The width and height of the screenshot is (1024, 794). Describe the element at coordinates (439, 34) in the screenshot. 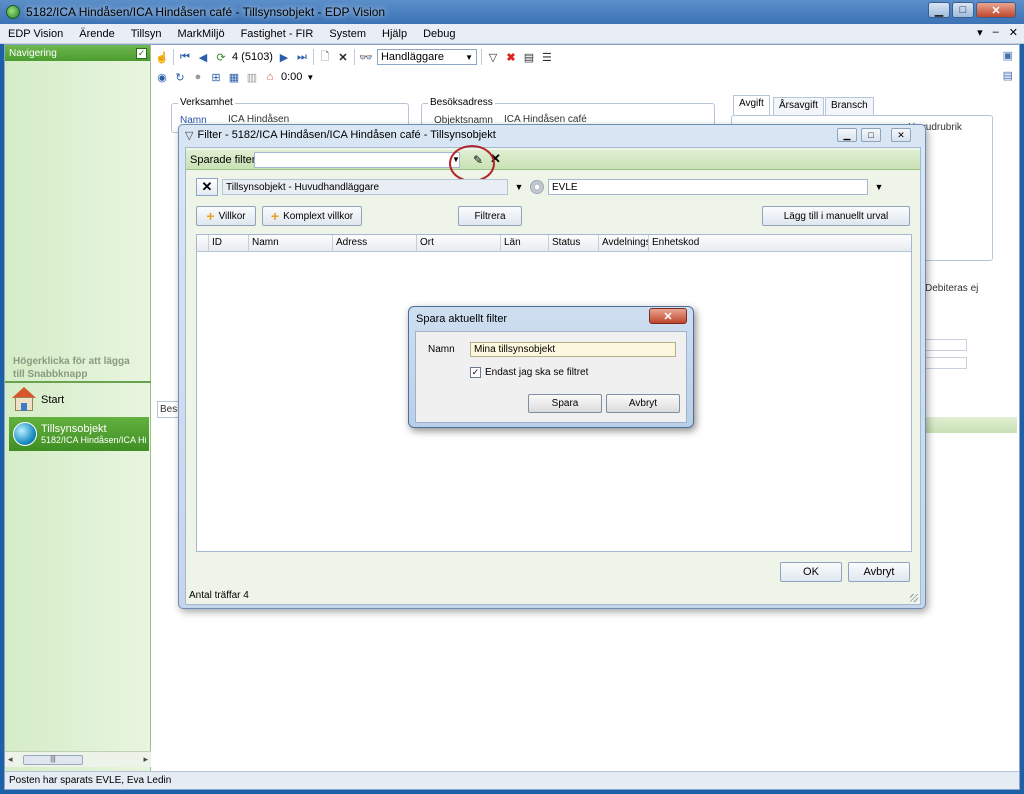

I see `menu-debug: Debug` at that location.